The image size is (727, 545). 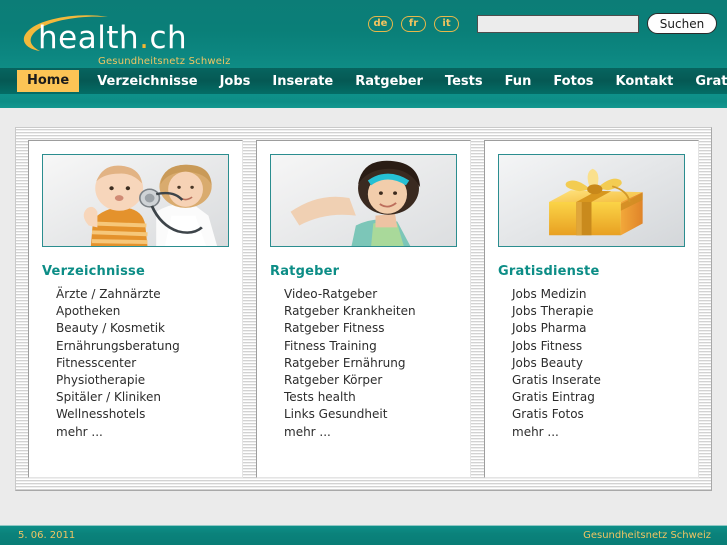 I want to click on list-item: Jobs Pharma, so click(x=598, y=328).